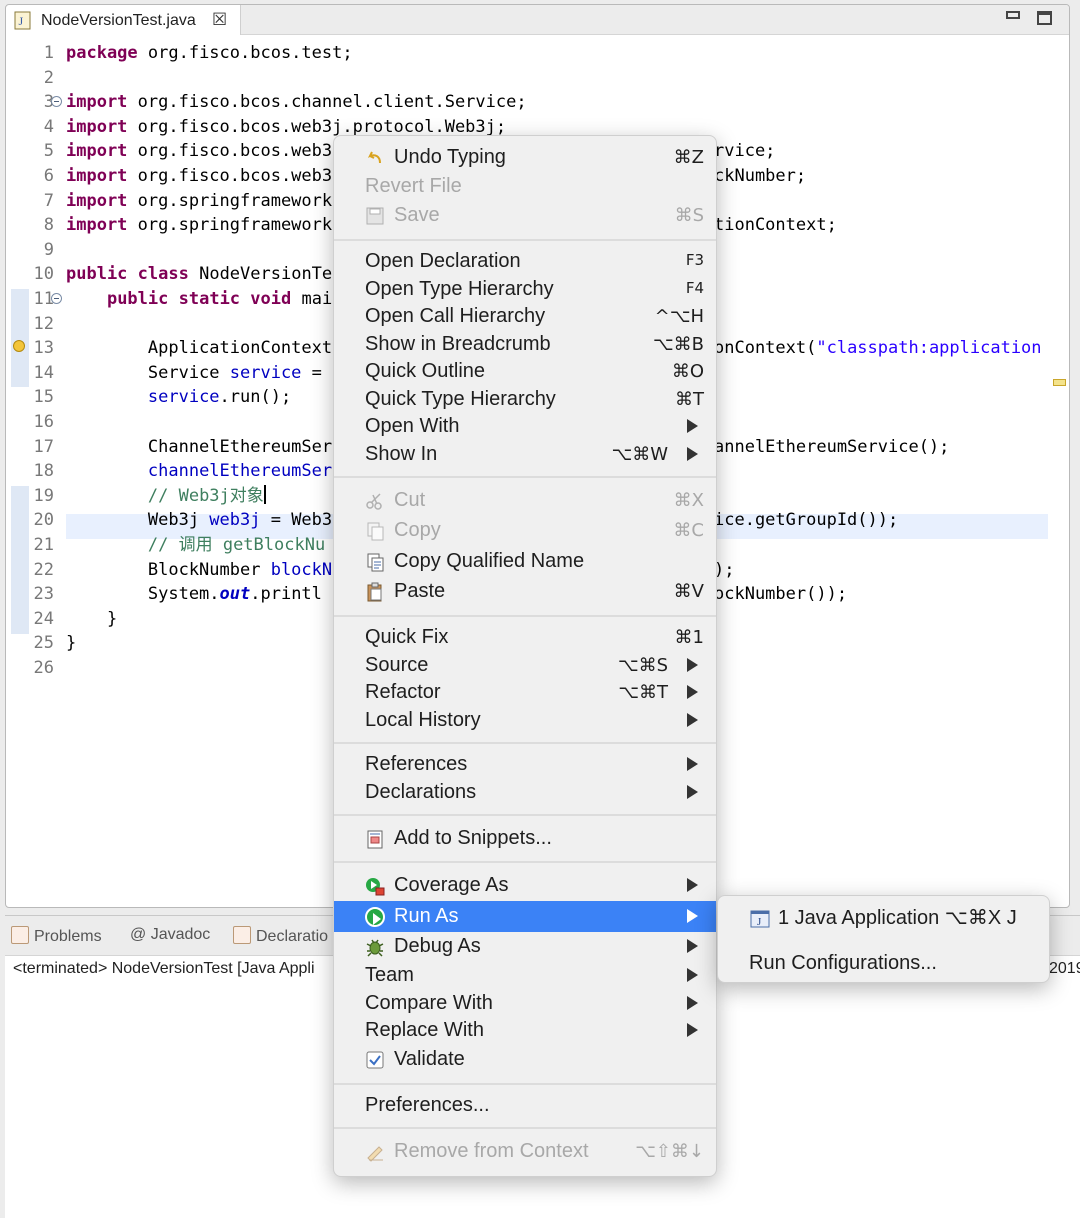 The image size is (1080, 1218). I want to click on minimize-icon, so click(1013, 15).